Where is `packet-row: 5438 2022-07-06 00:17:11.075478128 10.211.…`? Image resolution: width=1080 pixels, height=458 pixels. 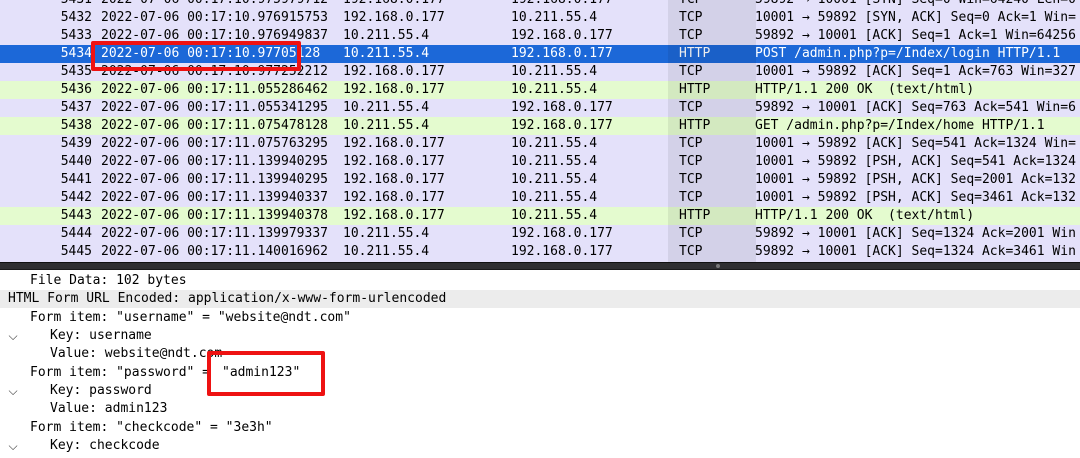 packet-row: 5438 2022-07-06 00:17:11.075478128 10.211.… is located at coordinates (540, 126).